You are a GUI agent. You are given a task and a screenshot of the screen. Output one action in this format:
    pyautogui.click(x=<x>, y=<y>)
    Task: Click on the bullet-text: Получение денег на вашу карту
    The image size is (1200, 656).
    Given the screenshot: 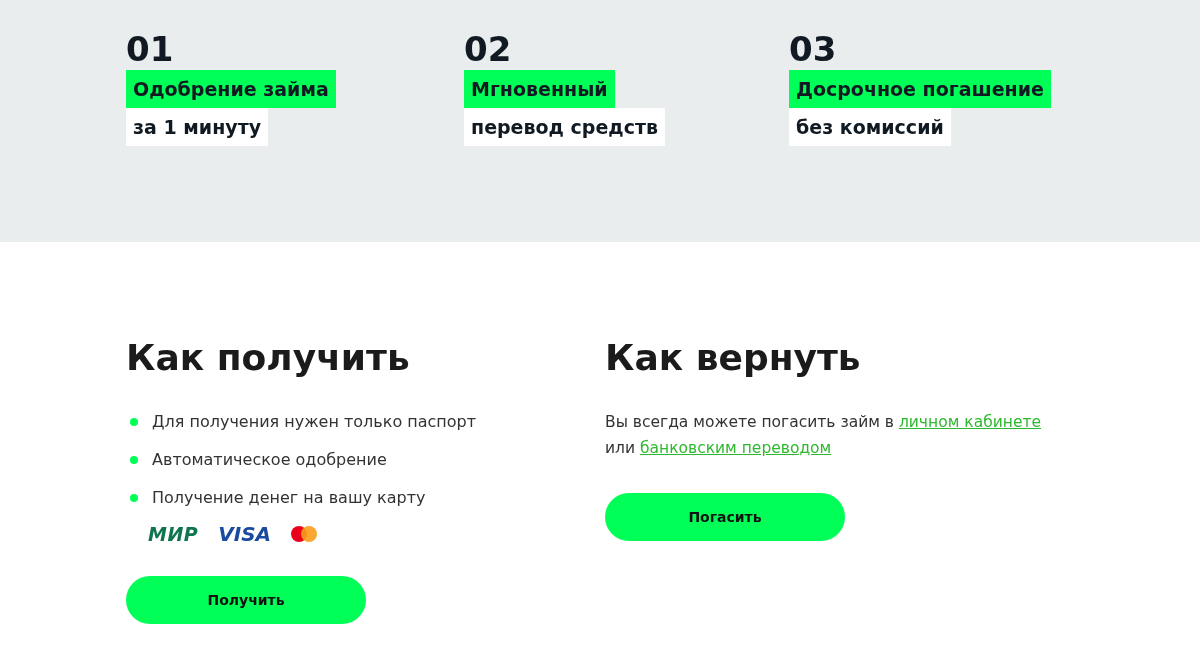 What is the action you would take?
    pyautogui.click(x=289, y=498)
    